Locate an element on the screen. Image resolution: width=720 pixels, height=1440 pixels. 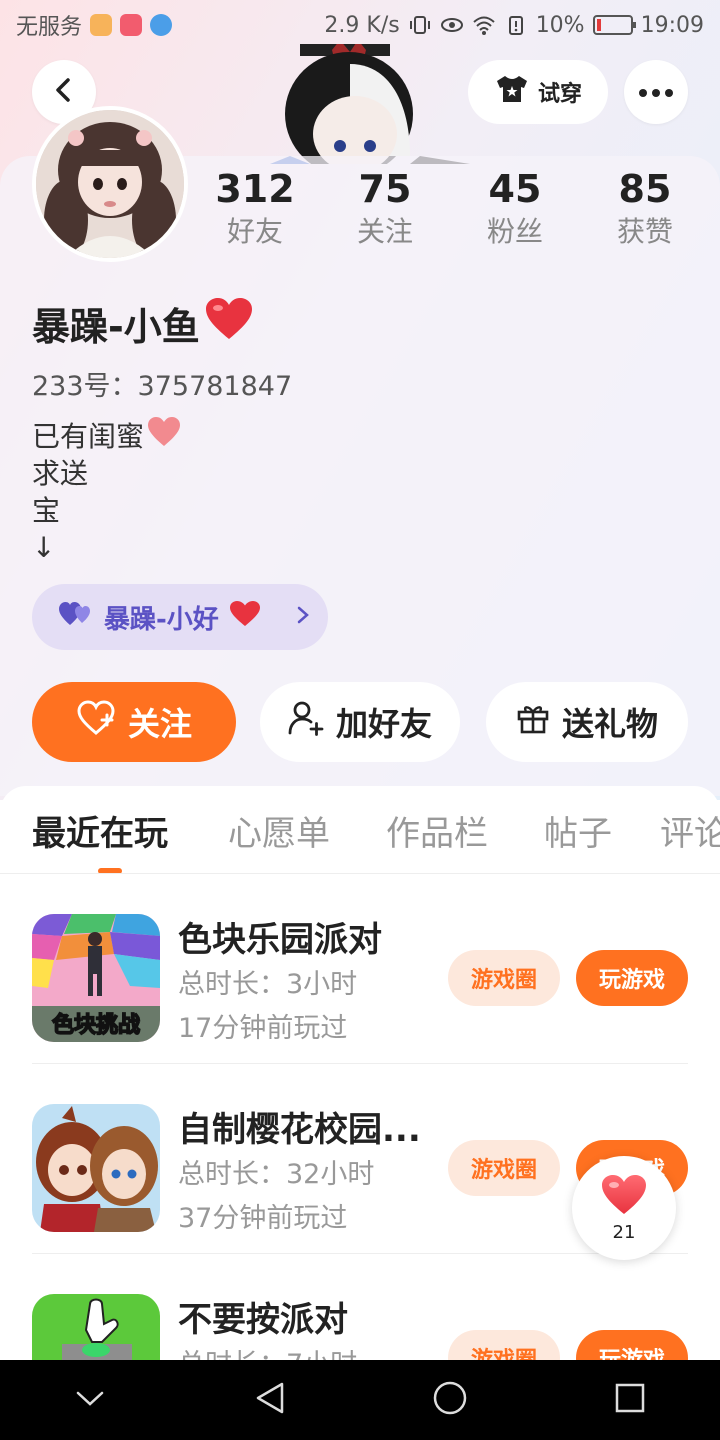
notification-app-icon is located at coordinates (101, 25).